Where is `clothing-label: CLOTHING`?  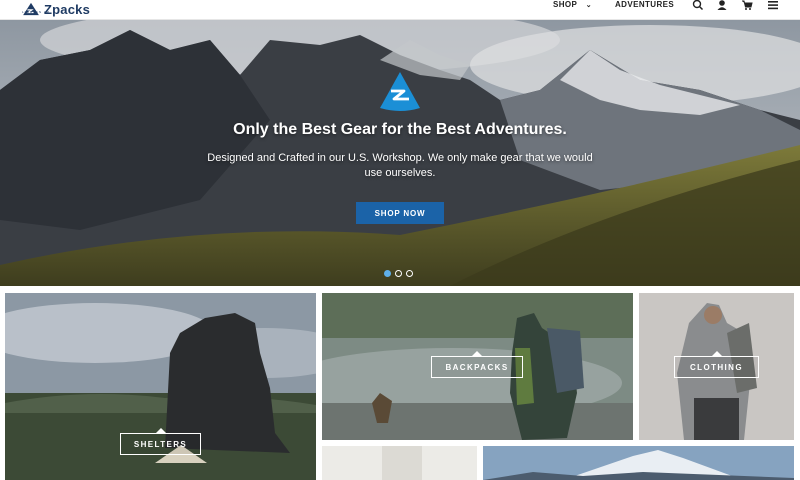 clothing-label: CLOTHING is located at coordinates (716, 364).